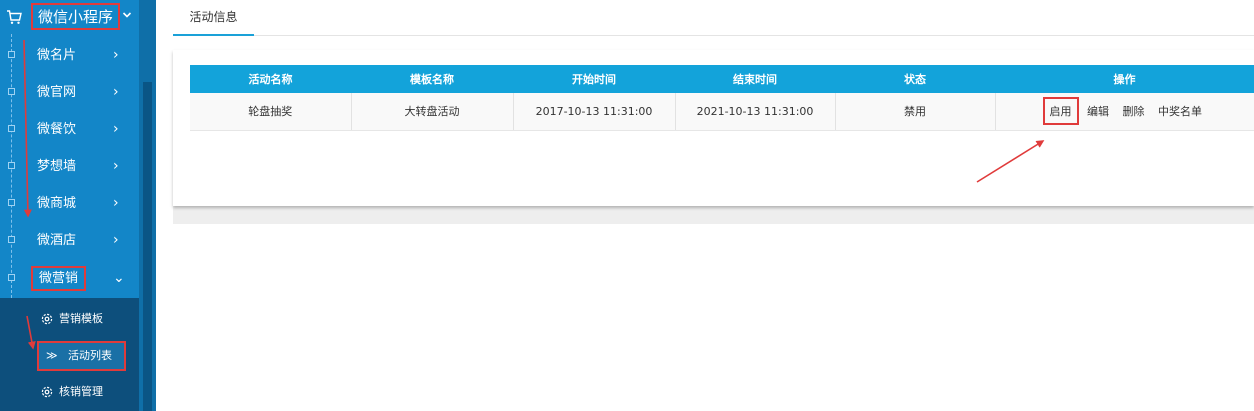 The height and width of the screenshot is (411, 1254). I want to click on sidebar-item-weijiudian: 微酒店 ›, so click(69, 240).